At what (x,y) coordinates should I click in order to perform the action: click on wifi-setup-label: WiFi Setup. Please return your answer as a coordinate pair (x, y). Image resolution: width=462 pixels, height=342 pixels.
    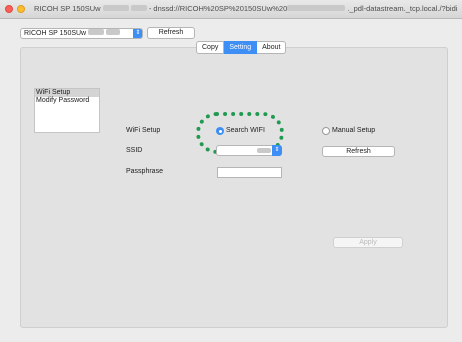
    Looking at the image, I should click on (143, 130).